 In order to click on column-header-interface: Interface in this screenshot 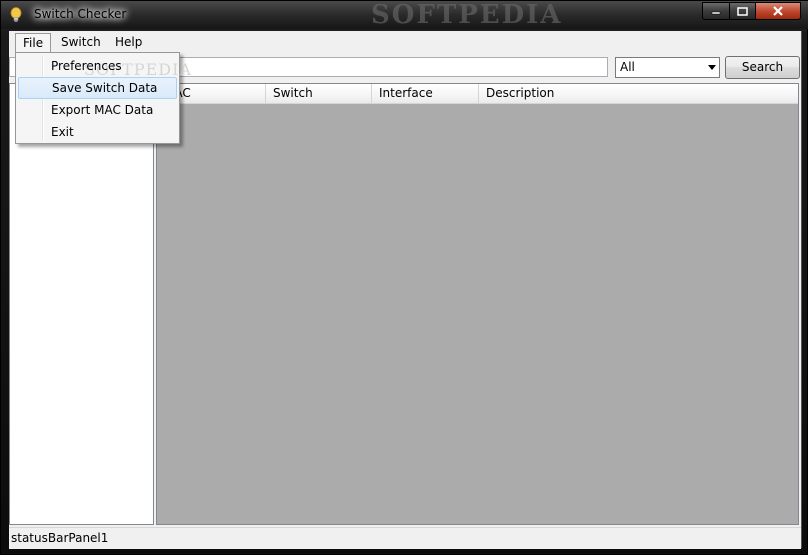, I will do `click(425, 93)`.